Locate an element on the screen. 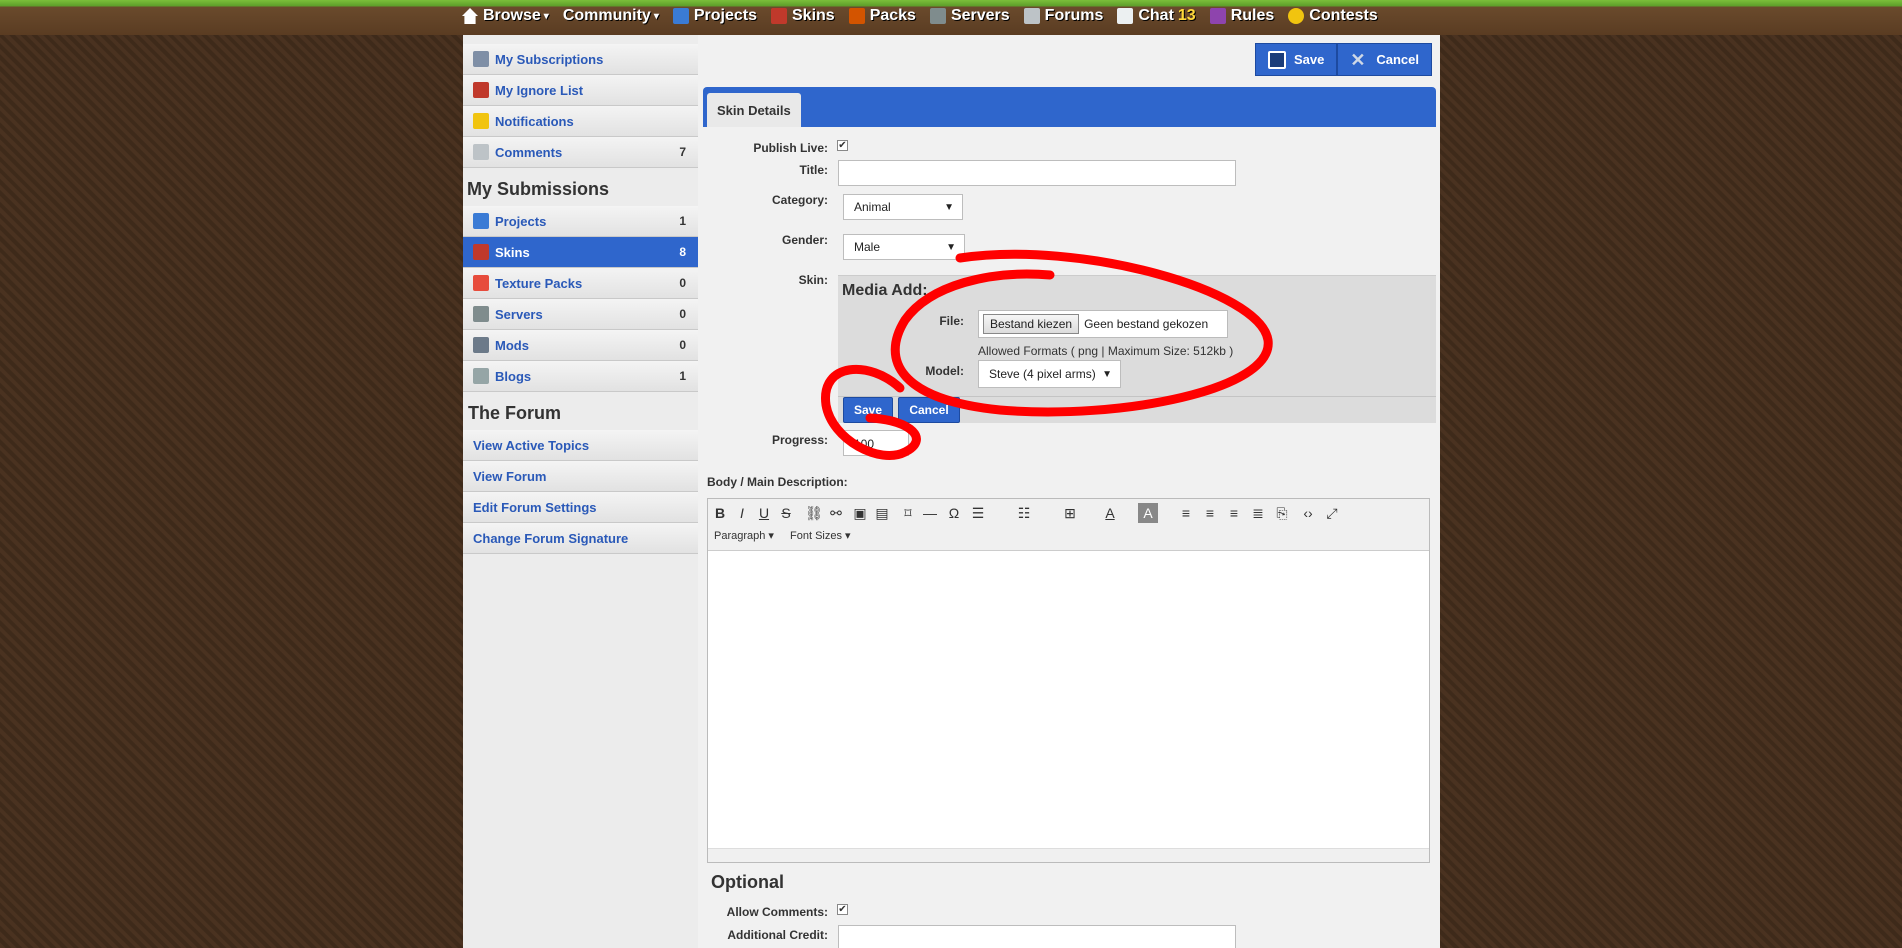  bookmark-icon: ⌑ is located at coordinates (908, 513).